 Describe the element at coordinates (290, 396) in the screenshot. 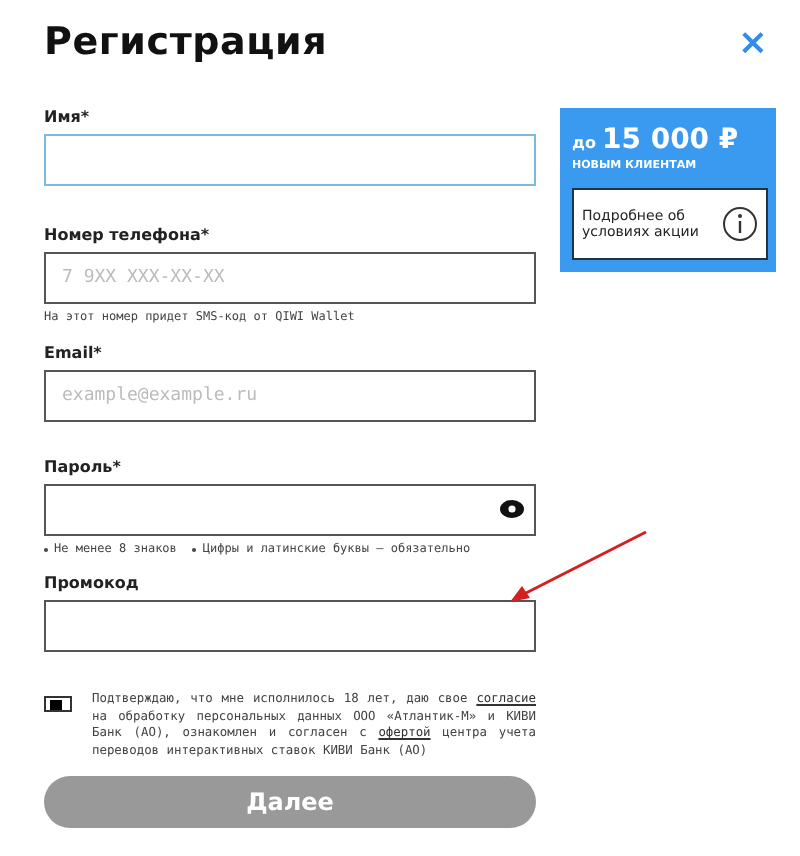

I see `input-field: example@example.ru` at that location.